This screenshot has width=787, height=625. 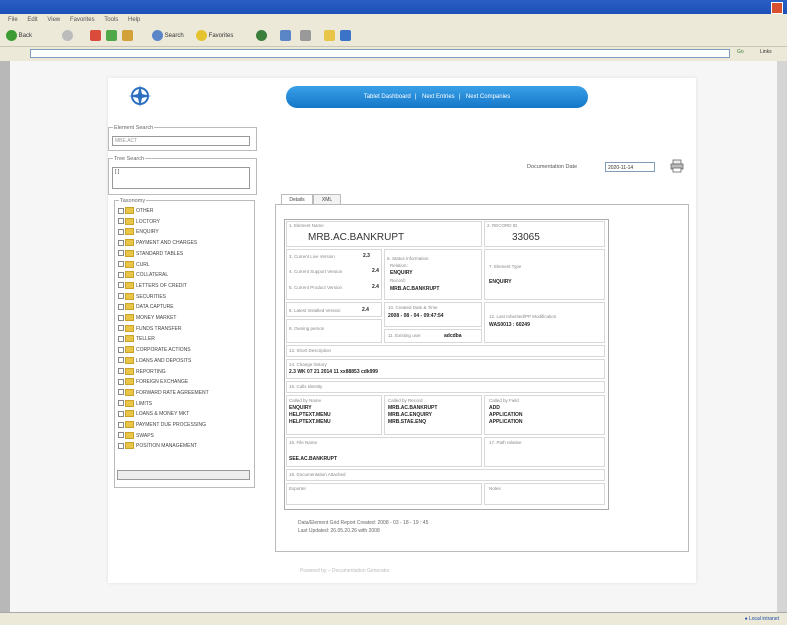 I want to click on go-button: Go, so click(x=740, y=52).